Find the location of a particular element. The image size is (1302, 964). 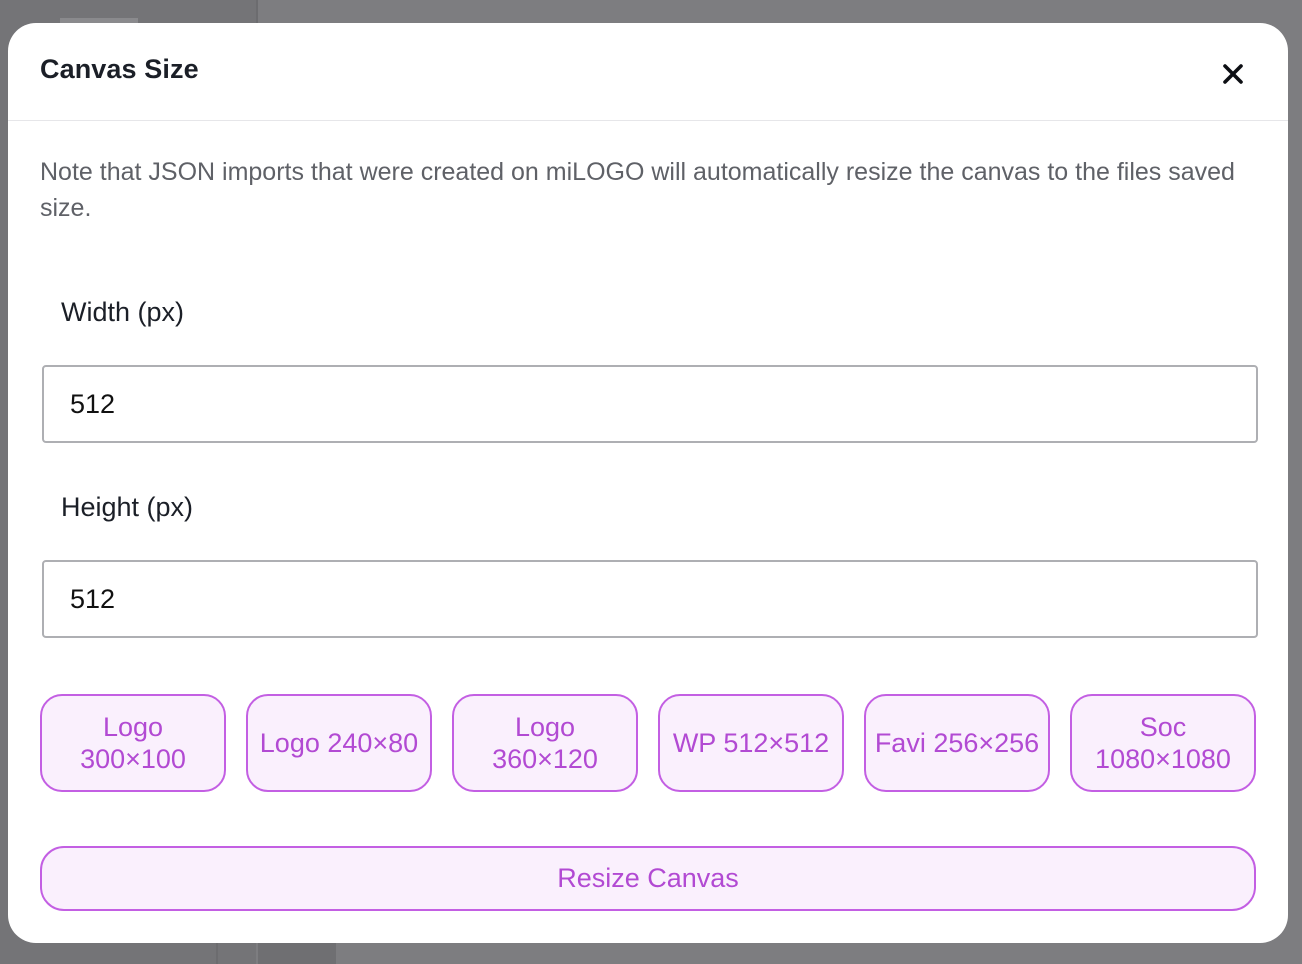

background-footer-block is located at coordinates (297, 953).